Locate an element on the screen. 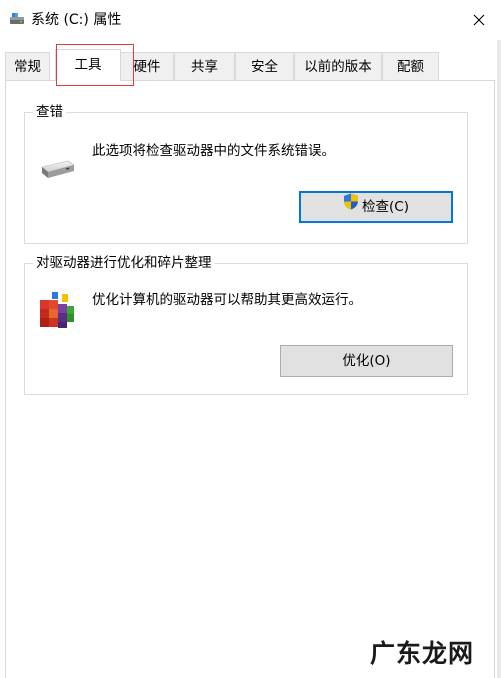 The height and width of the screenshot is (678, 501). tab-security: 安全 is located at coordinates (264, 66).